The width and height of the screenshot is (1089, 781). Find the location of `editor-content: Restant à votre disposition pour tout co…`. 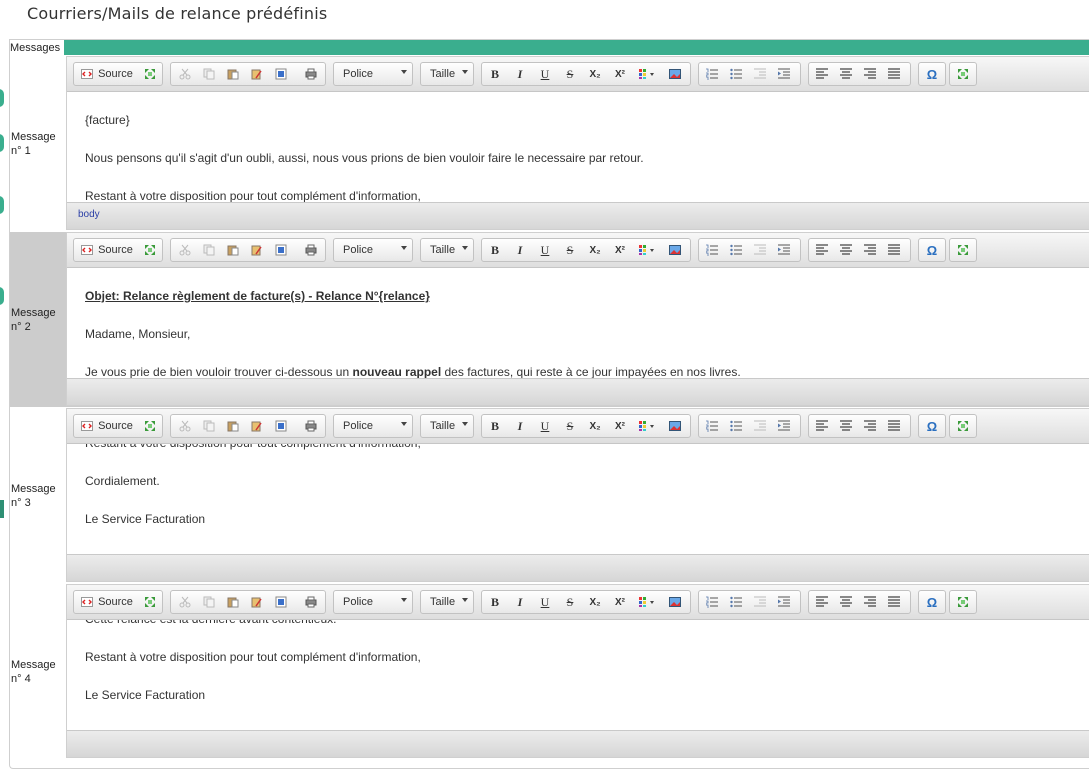

editor-content: Restant à votre disposition pour tout co… is located at coordinates (580, 496).